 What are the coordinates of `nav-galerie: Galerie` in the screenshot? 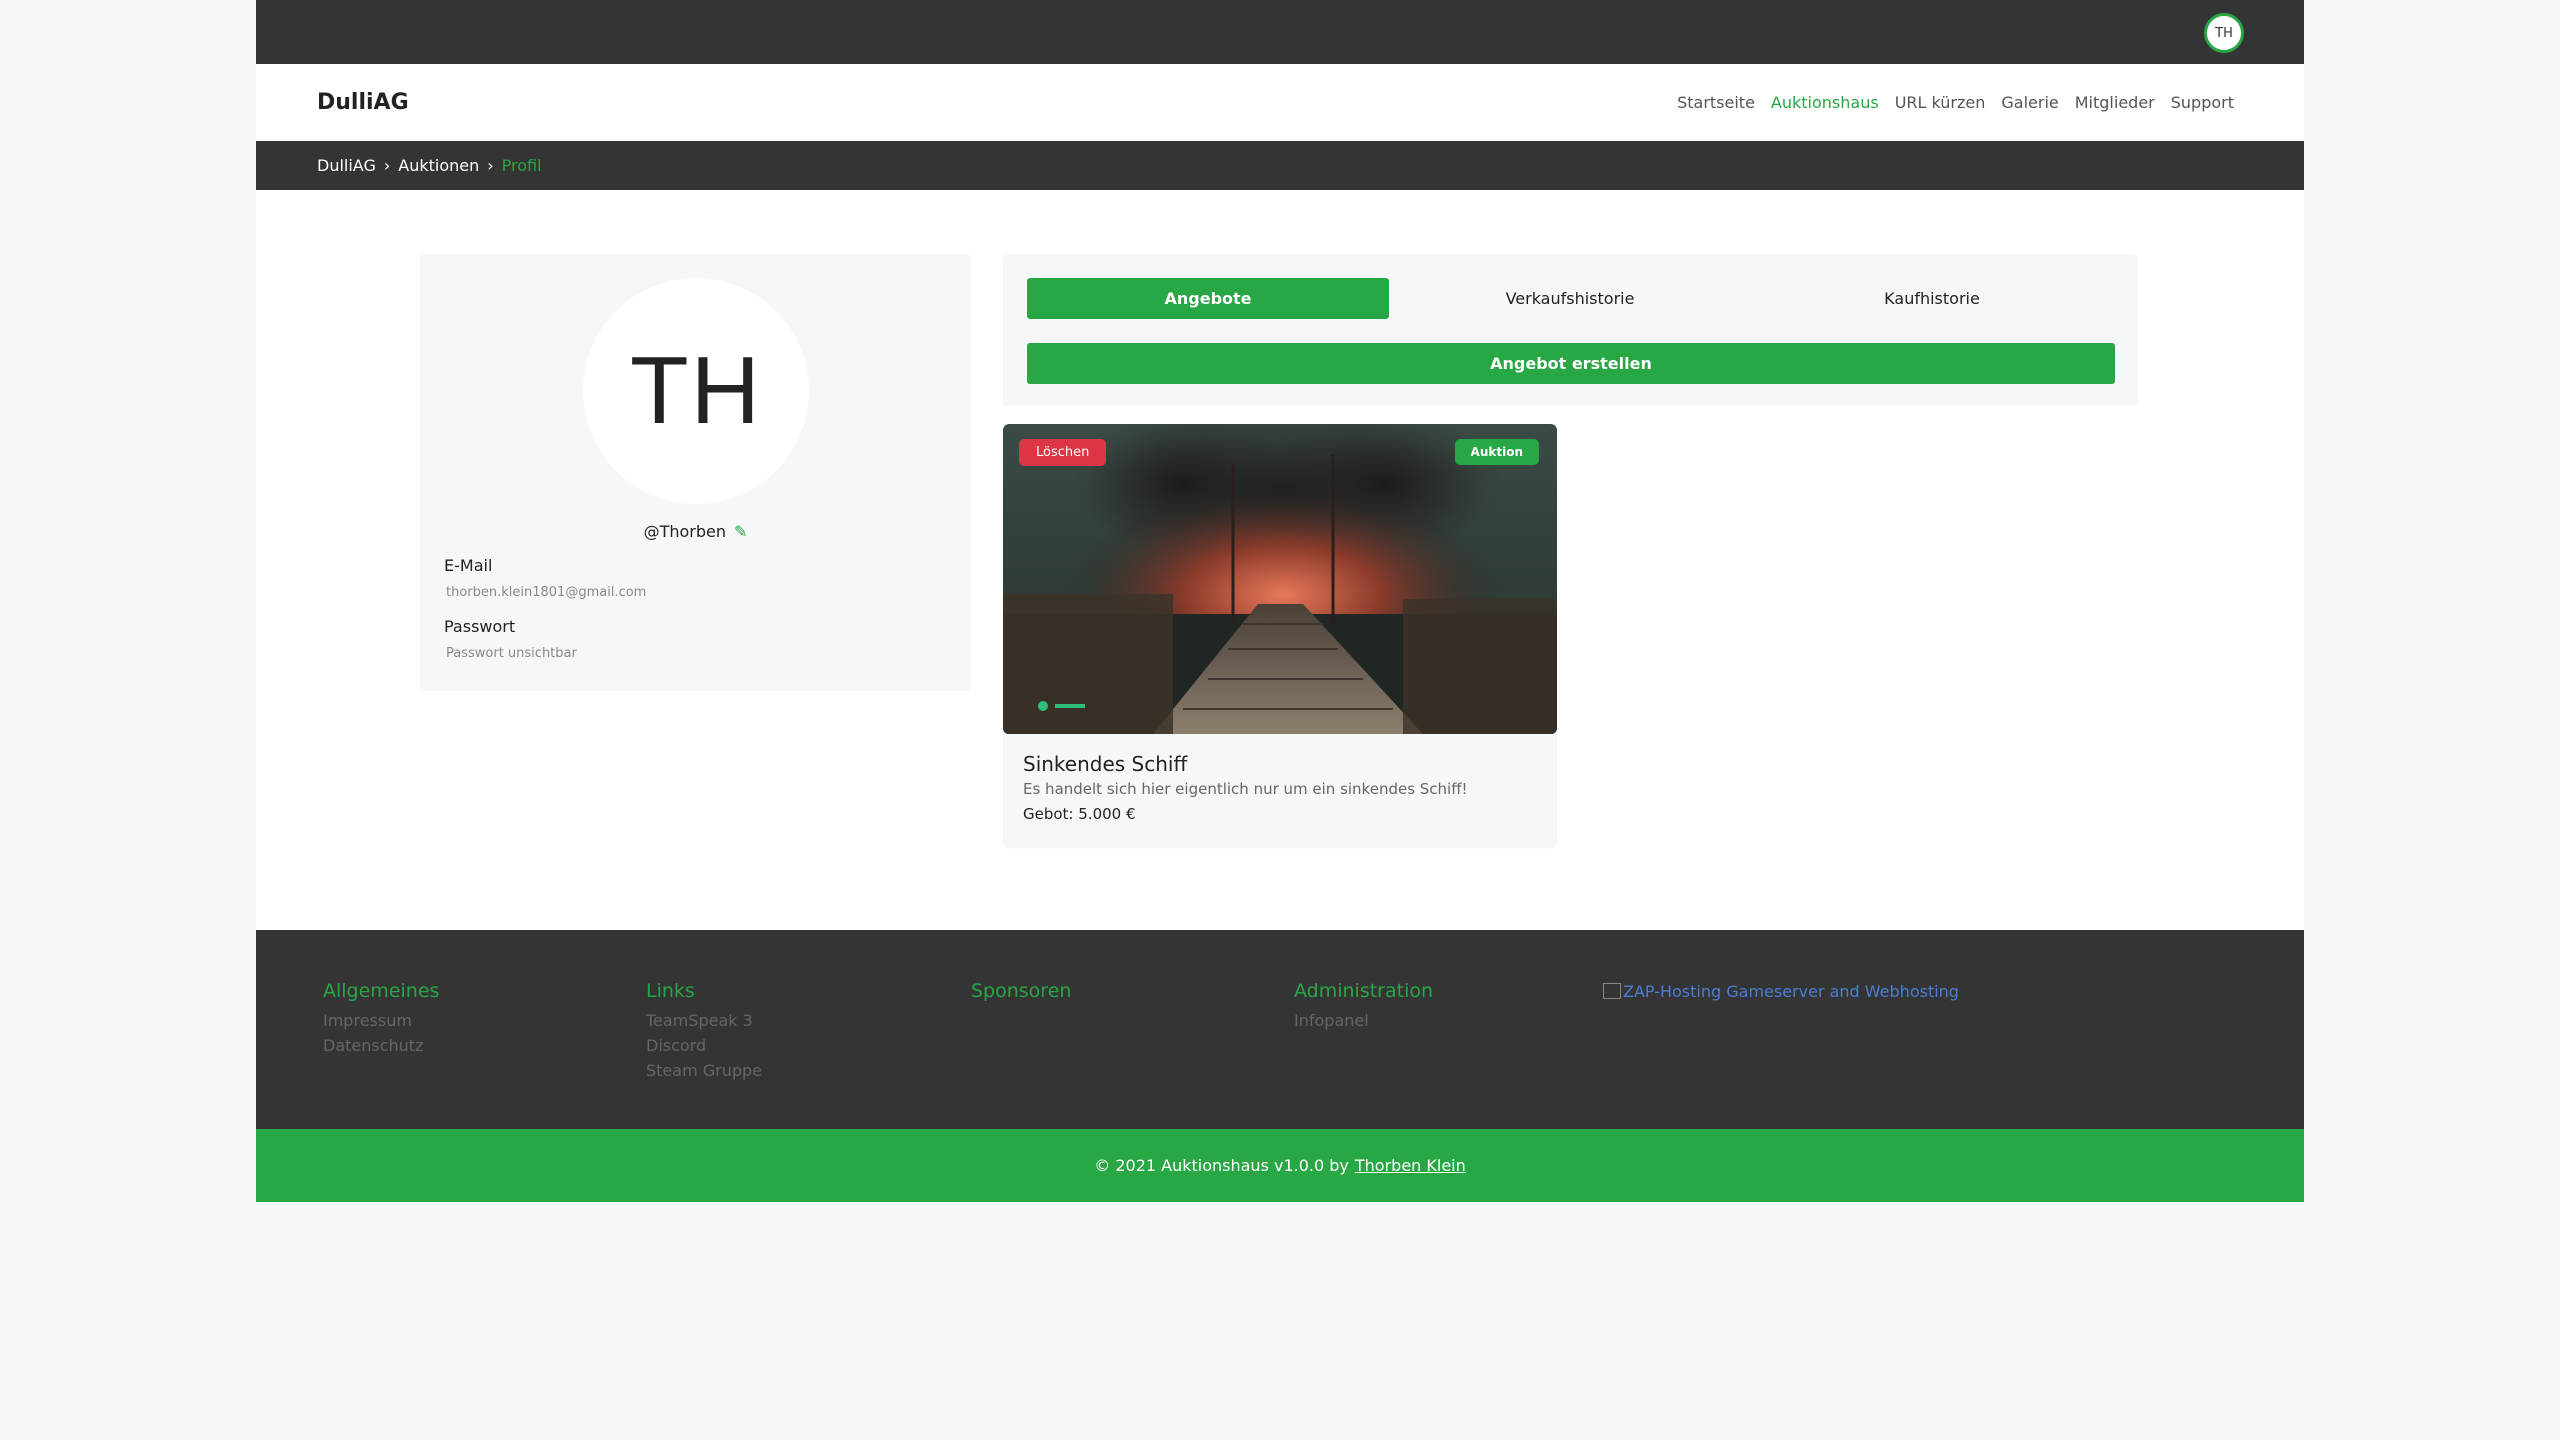 It's located at (2029, 102).